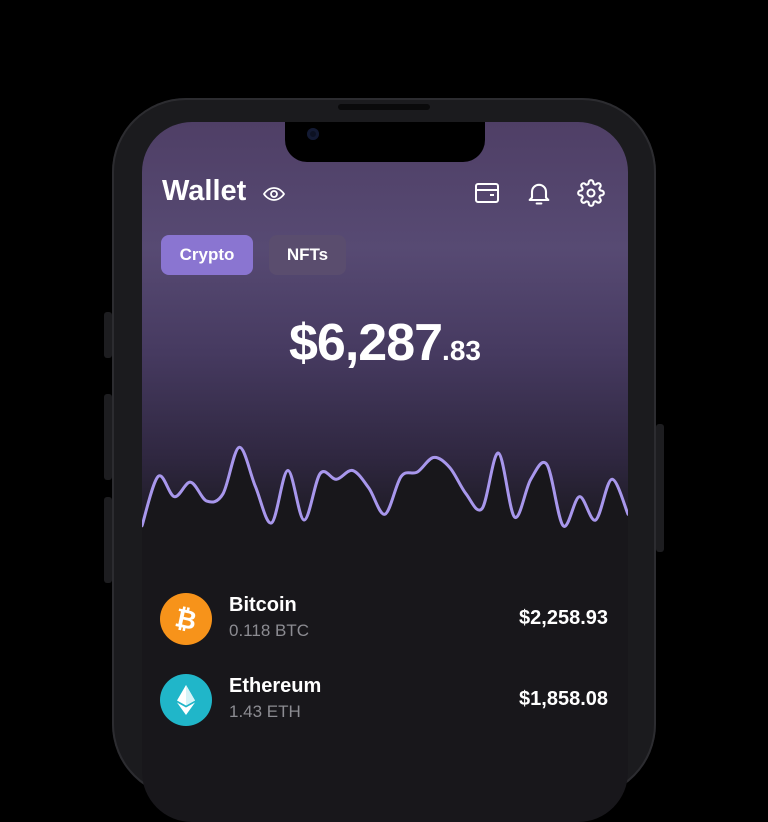 Image resolution: width=768 pixels, height=822 pixels. Describe the element at coordinates (385, 498) in the screenshot. I see `portfolio-chart` at that location.